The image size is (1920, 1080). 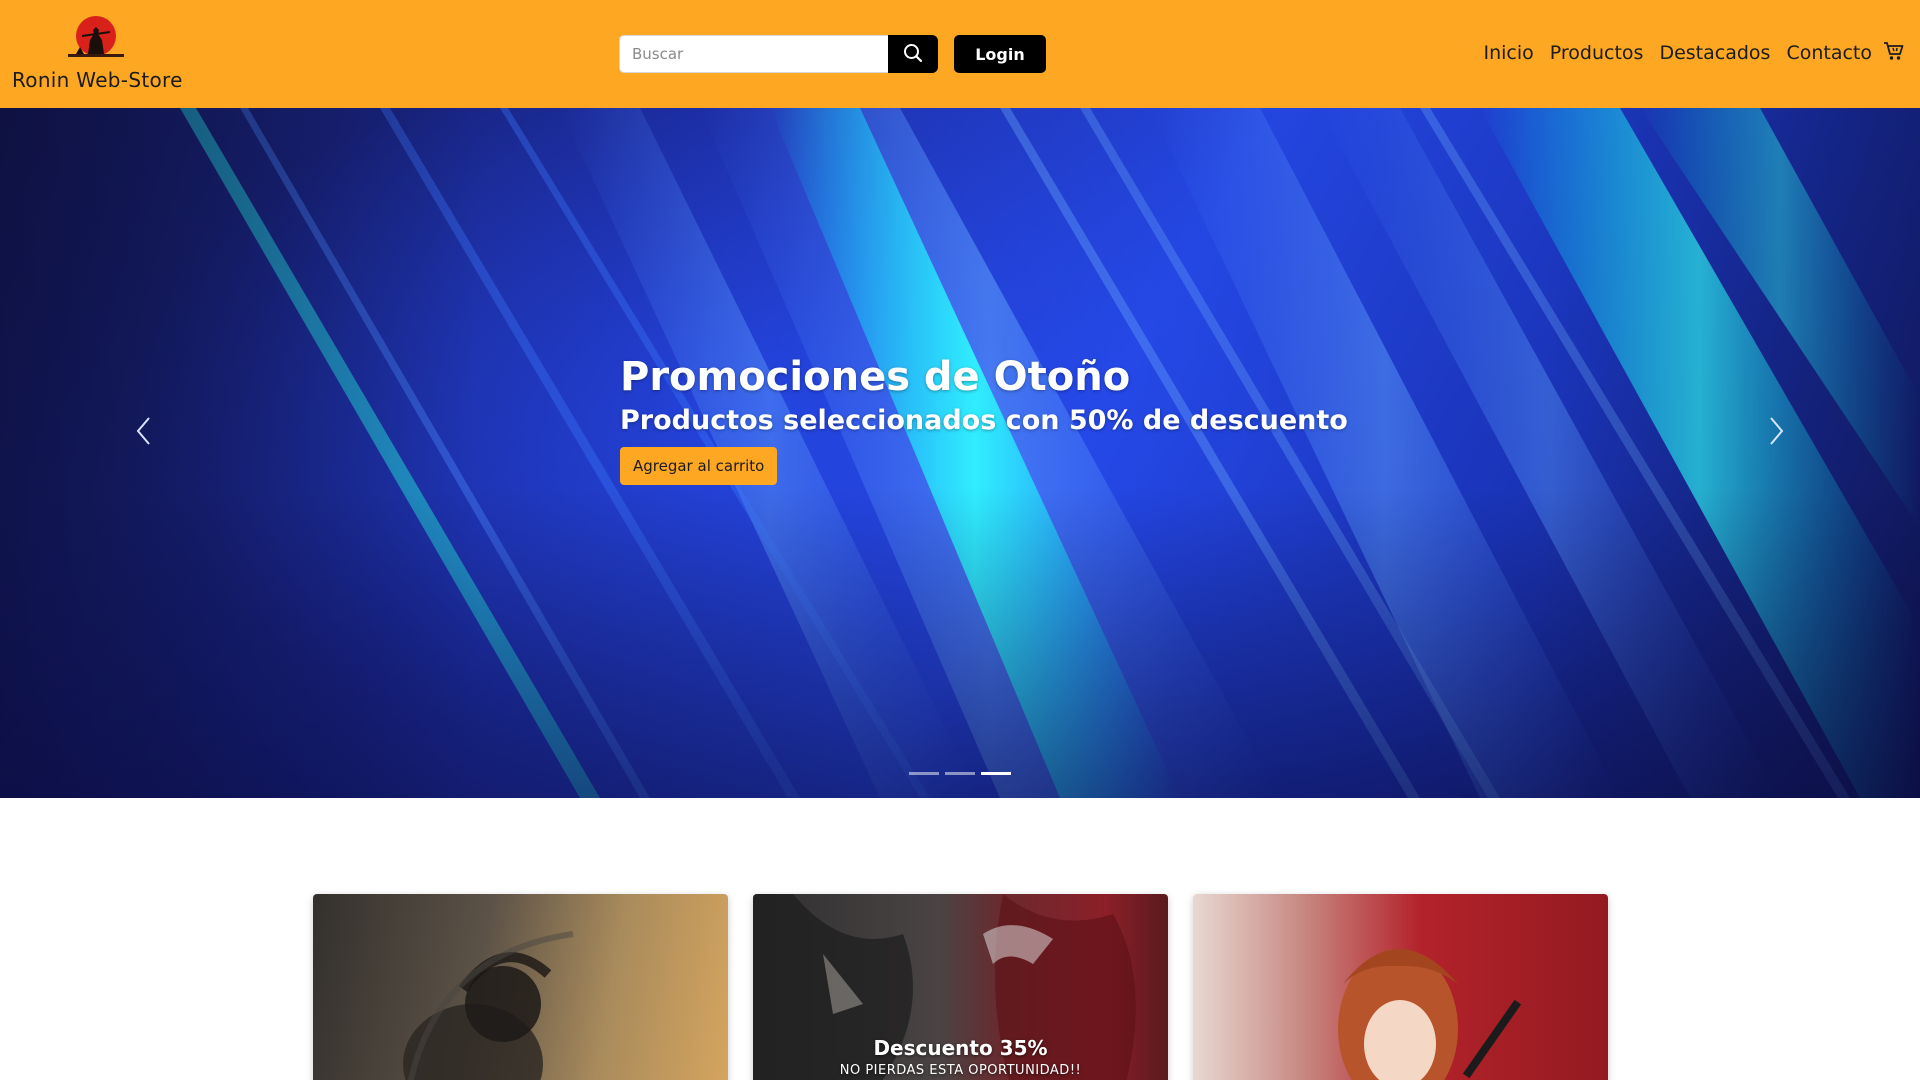 What do you see at coordinates (96, 38) in the screenshot?
I see `ronin-samurai-logo-icon` at bounding box center [96, 38].